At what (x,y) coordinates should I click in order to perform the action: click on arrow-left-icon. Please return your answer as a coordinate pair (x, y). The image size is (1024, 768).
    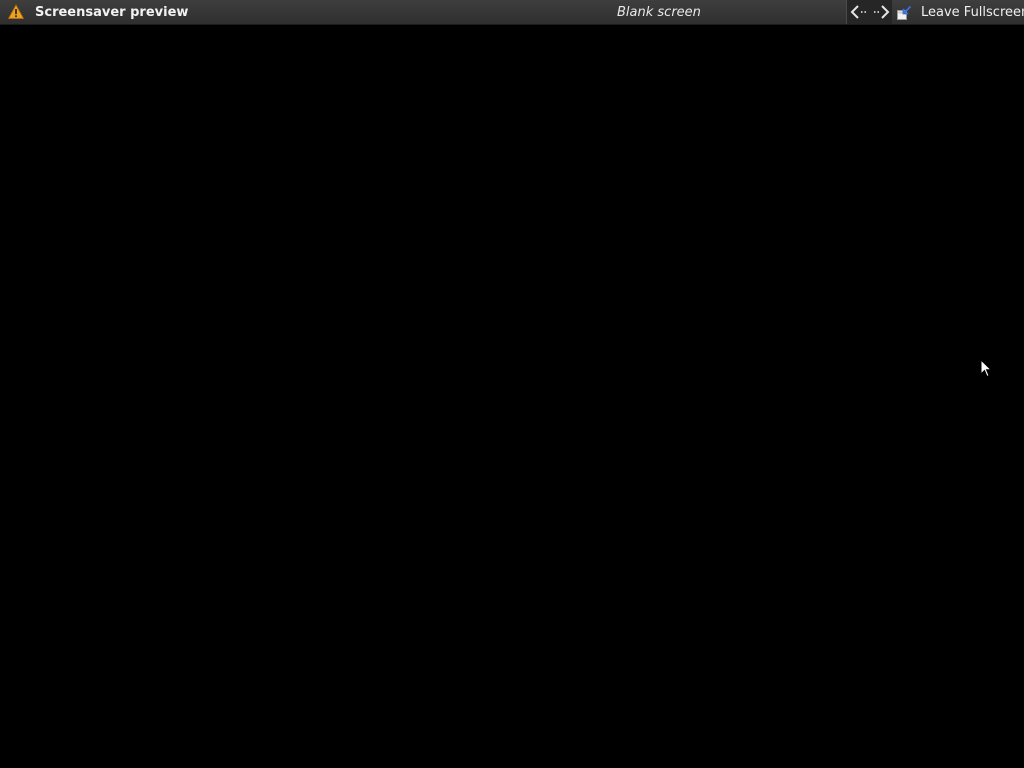
    Looking at the image, I should click on (858, 12).